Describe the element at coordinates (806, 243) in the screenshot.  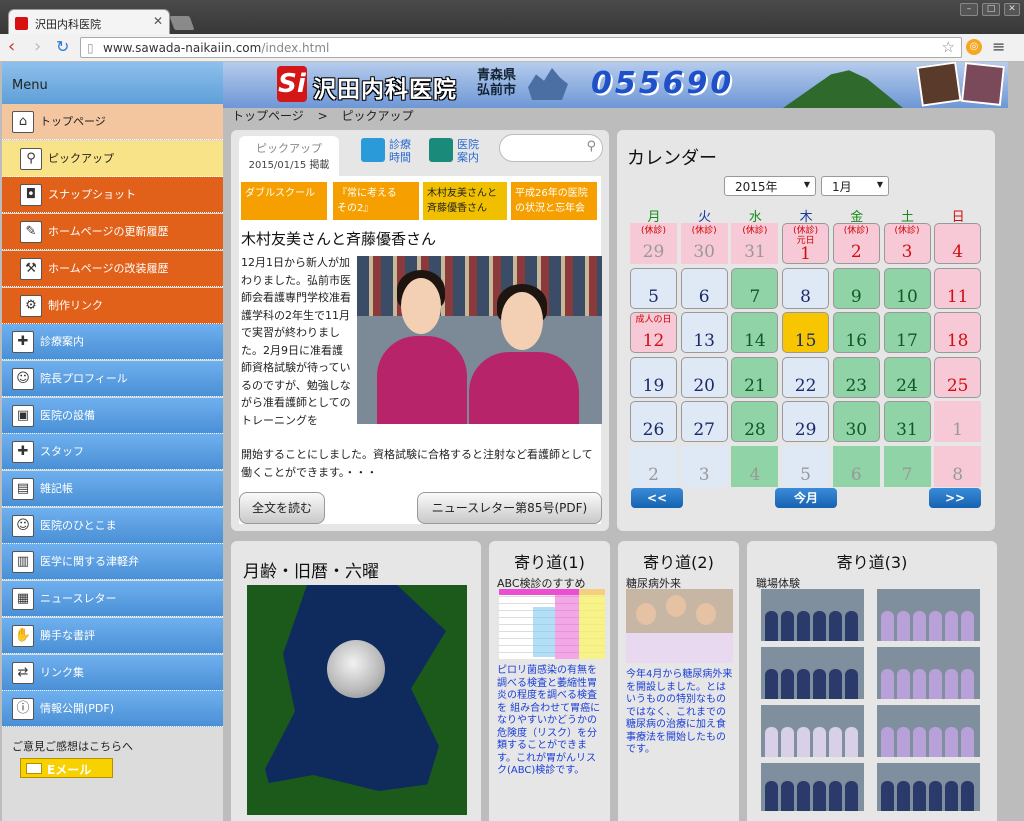
I see `calendar-day: (休診) 元日 1` at that location.